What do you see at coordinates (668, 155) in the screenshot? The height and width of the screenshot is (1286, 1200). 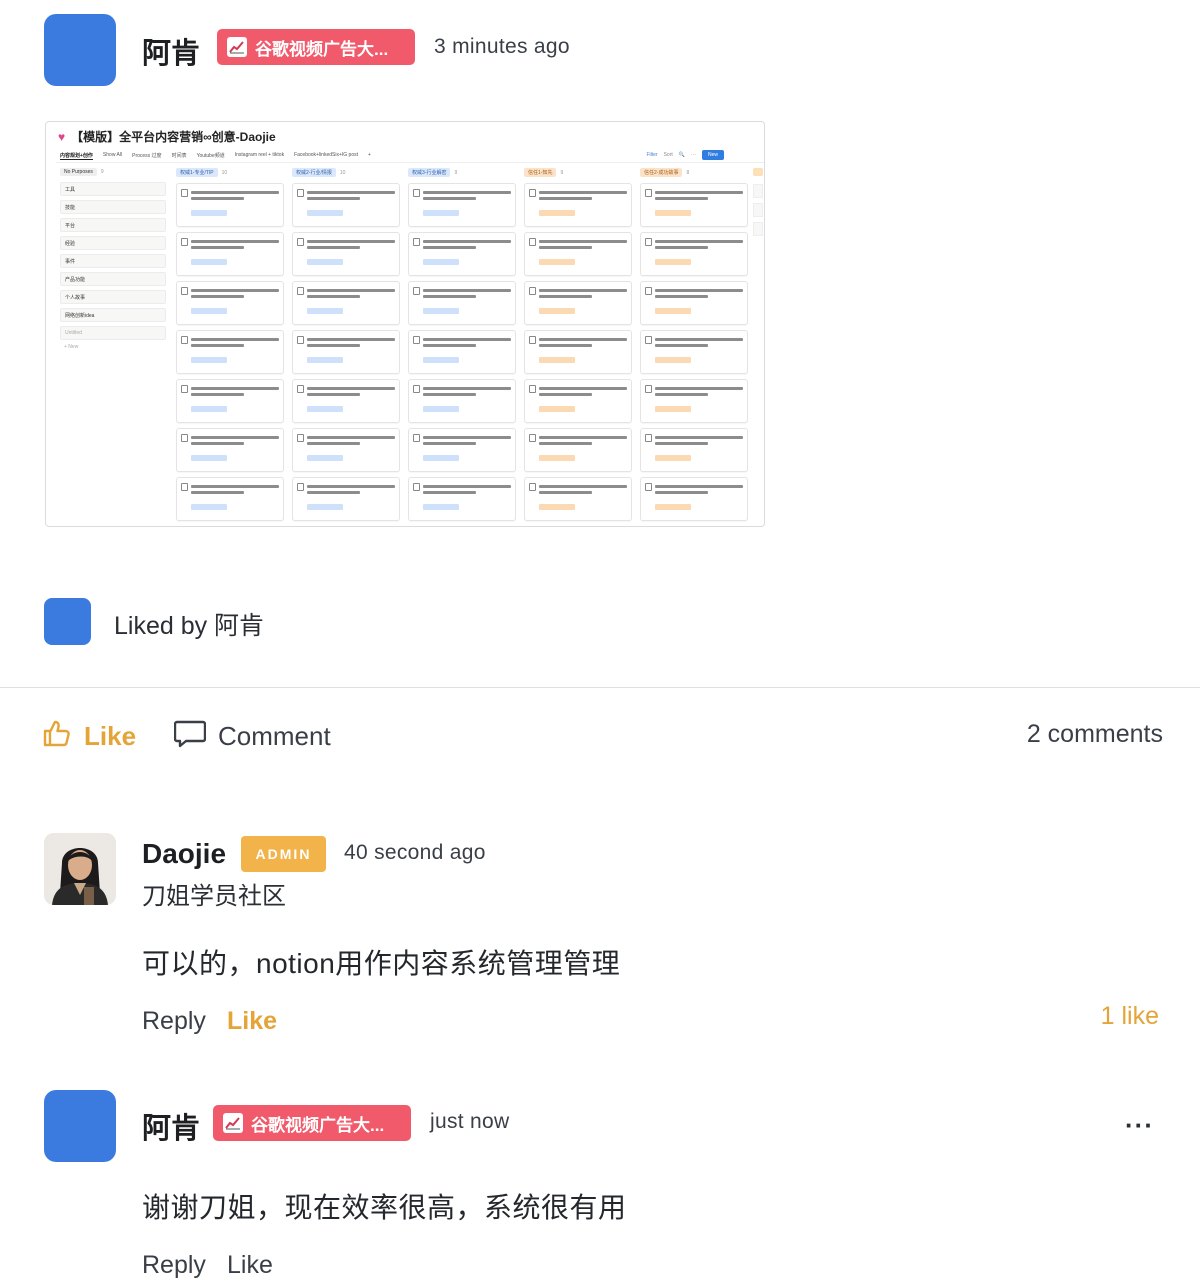 I see `sort-label: Sort` at bounding box center [668, 155].